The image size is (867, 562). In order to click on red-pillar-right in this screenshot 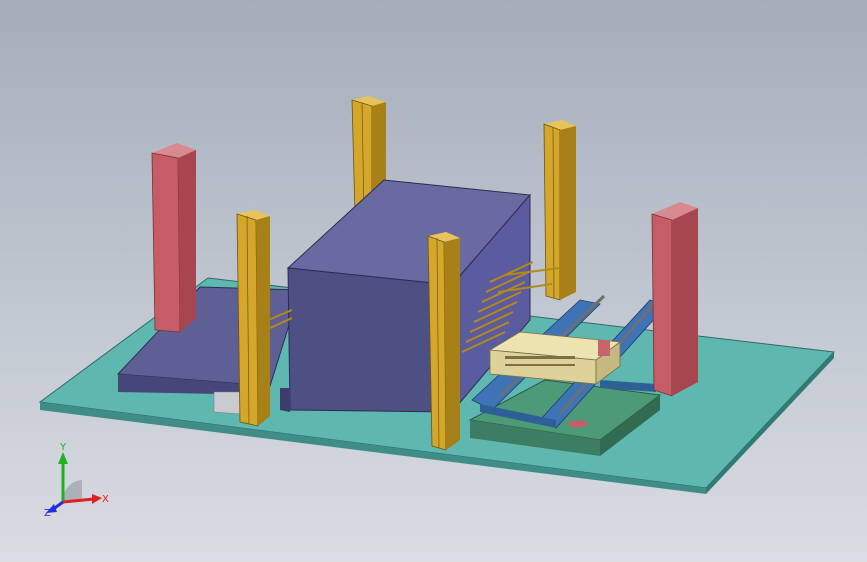, I will do `click(674, 299)`.